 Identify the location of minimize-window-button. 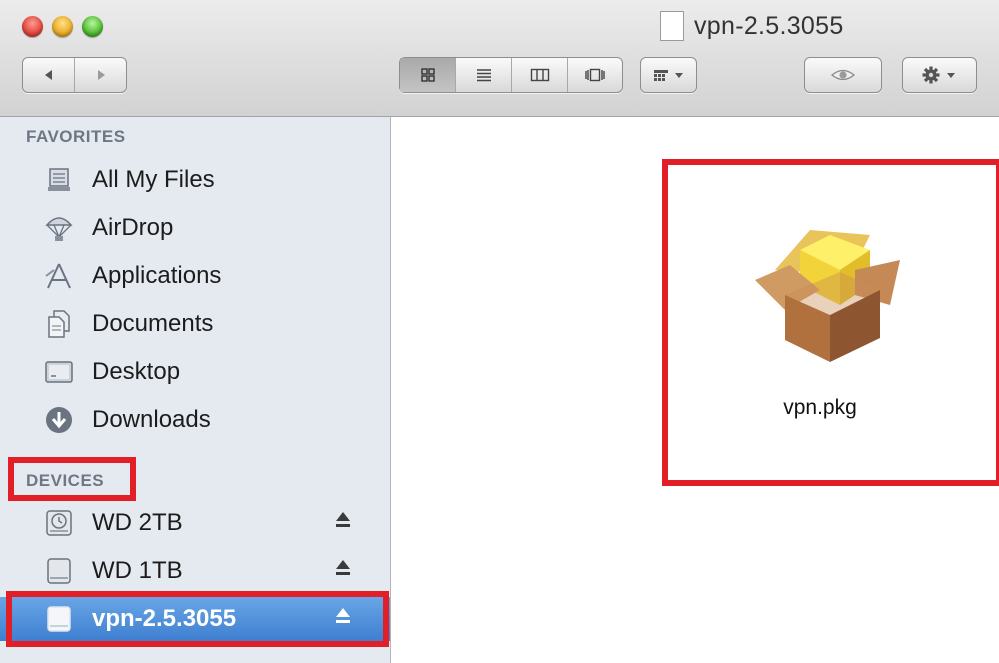
(62, 26).